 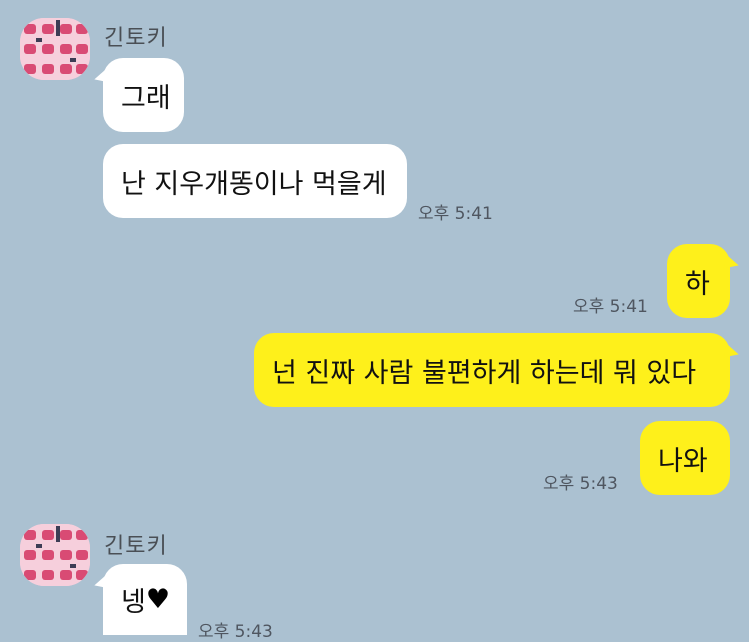 I want to click on message-text: 넹, so click(x=133, y=602).